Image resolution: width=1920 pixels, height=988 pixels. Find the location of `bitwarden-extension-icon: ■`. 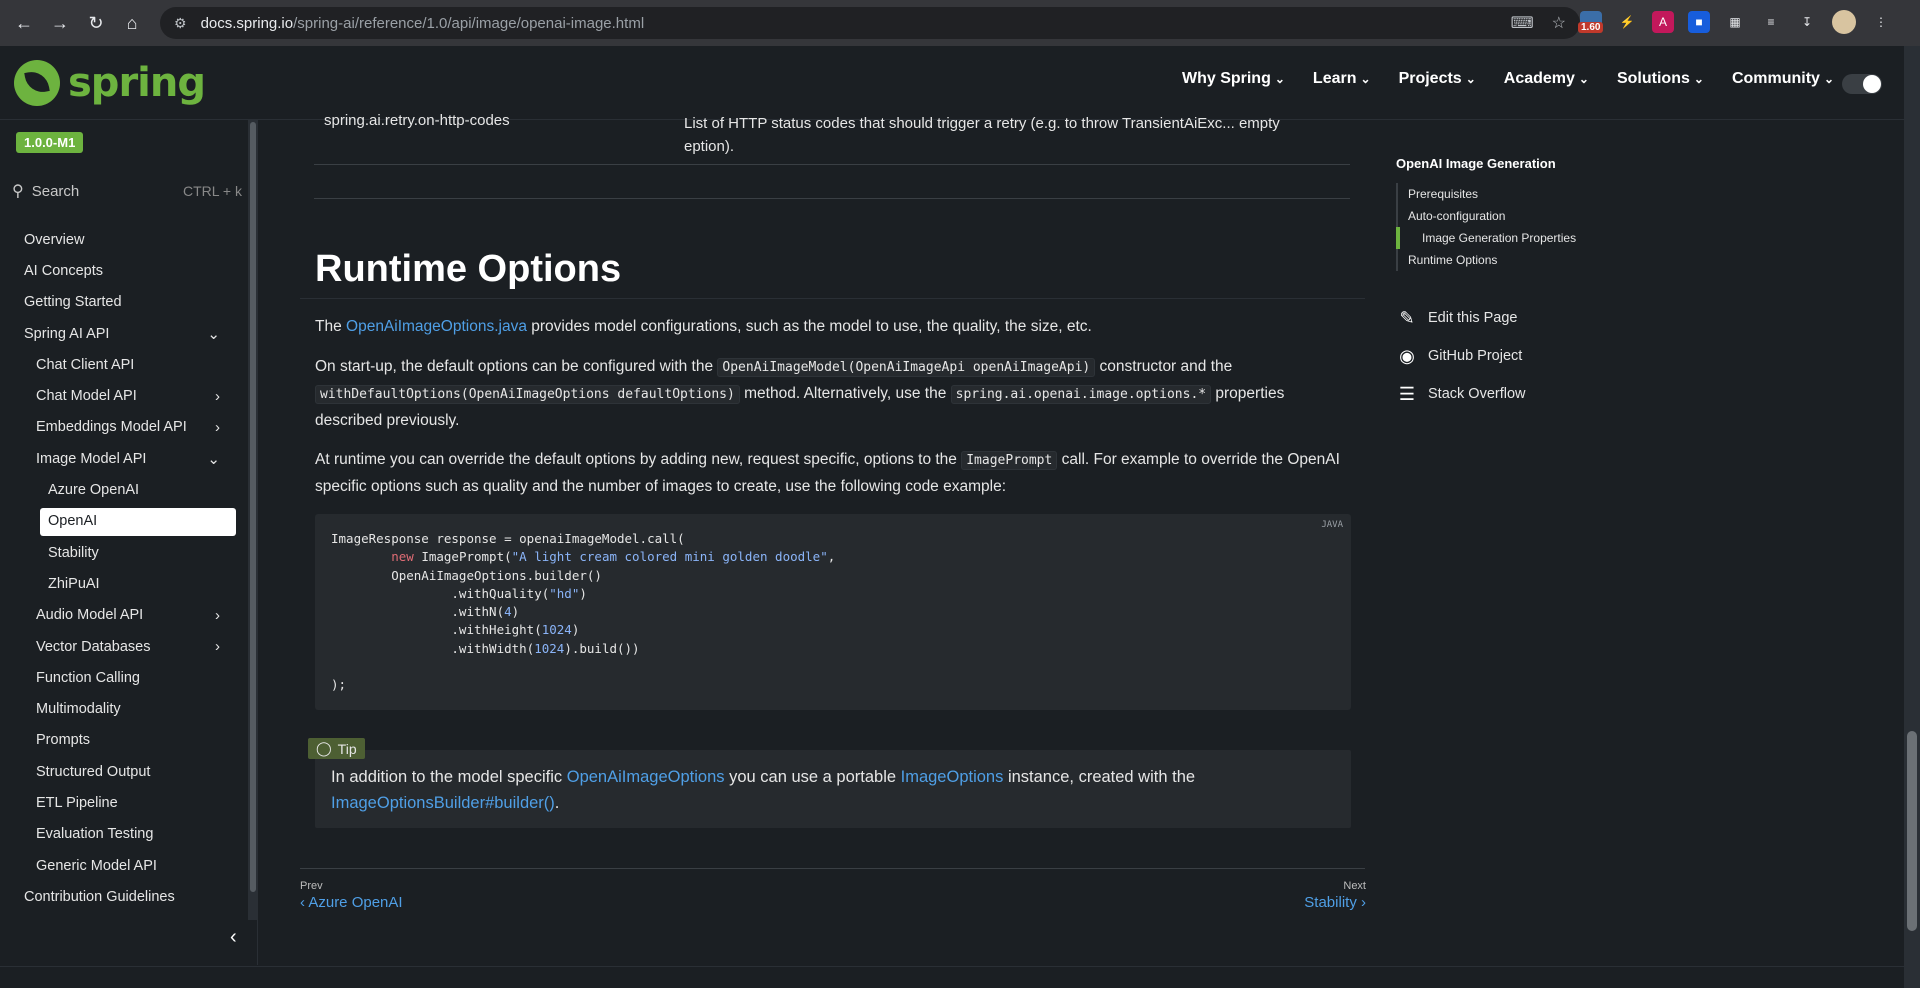

bitwarden-extension-icon: ■ is located at coordinates (1699, 22).